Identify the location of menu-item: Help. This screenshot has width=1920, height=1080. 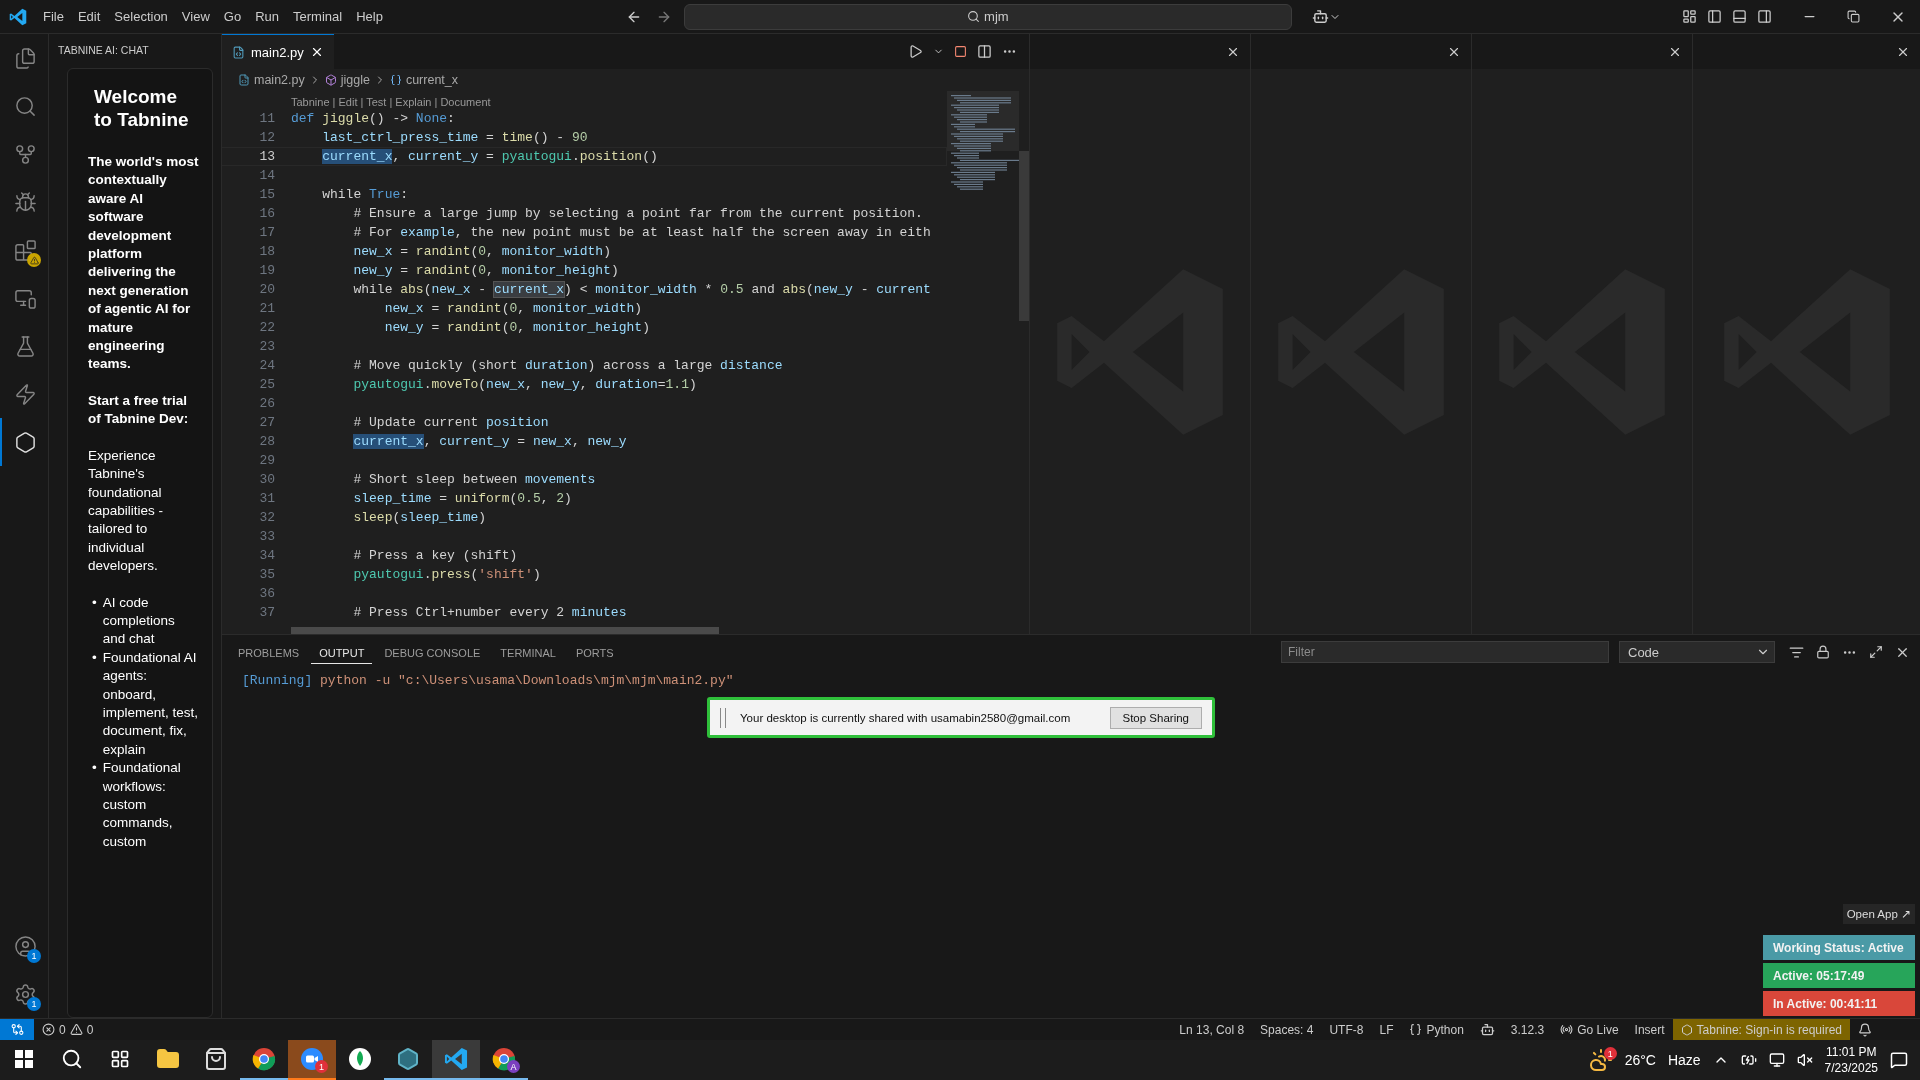
(369, 16).